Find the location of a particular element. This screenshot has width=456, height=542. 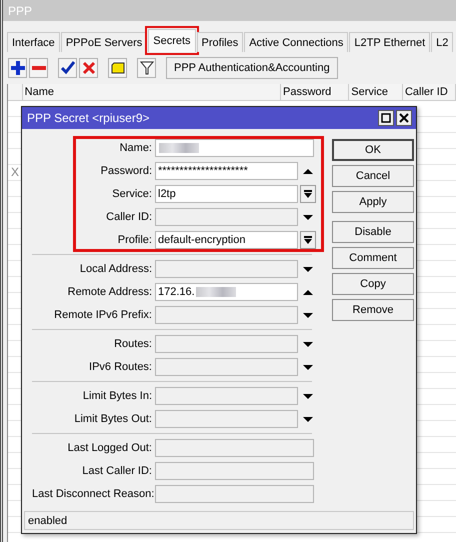

remove-button is located at coordinates (38, 68).